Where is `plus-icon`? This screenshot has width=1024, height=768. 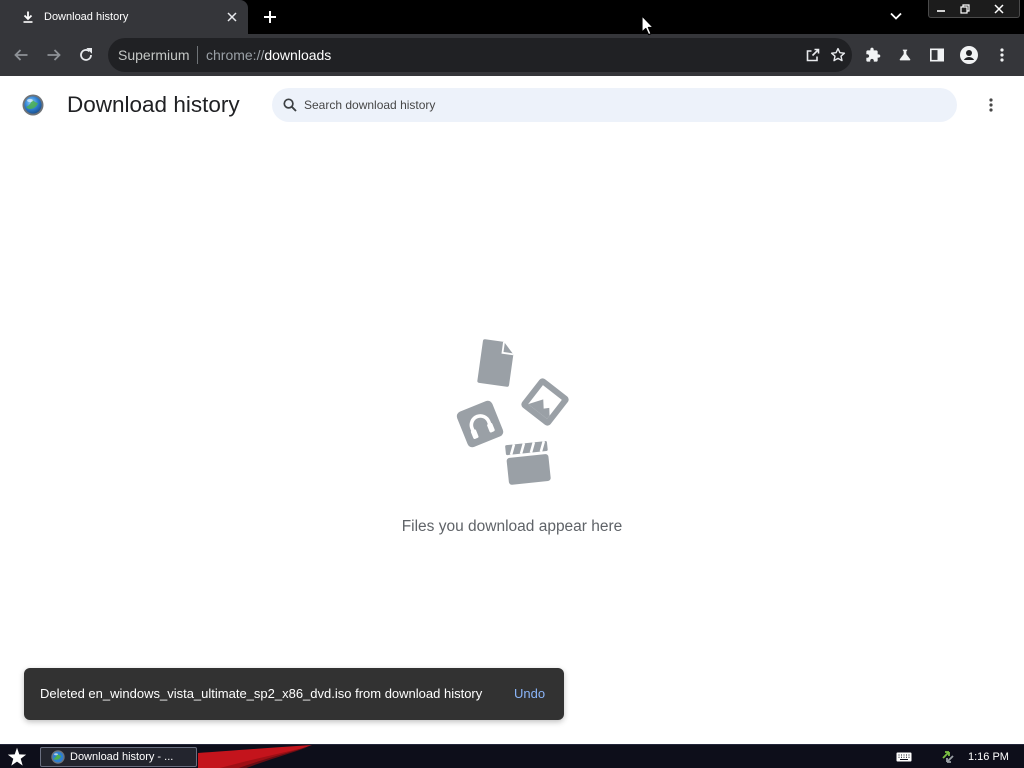 plus-icon is located at coordinates (270, 17).